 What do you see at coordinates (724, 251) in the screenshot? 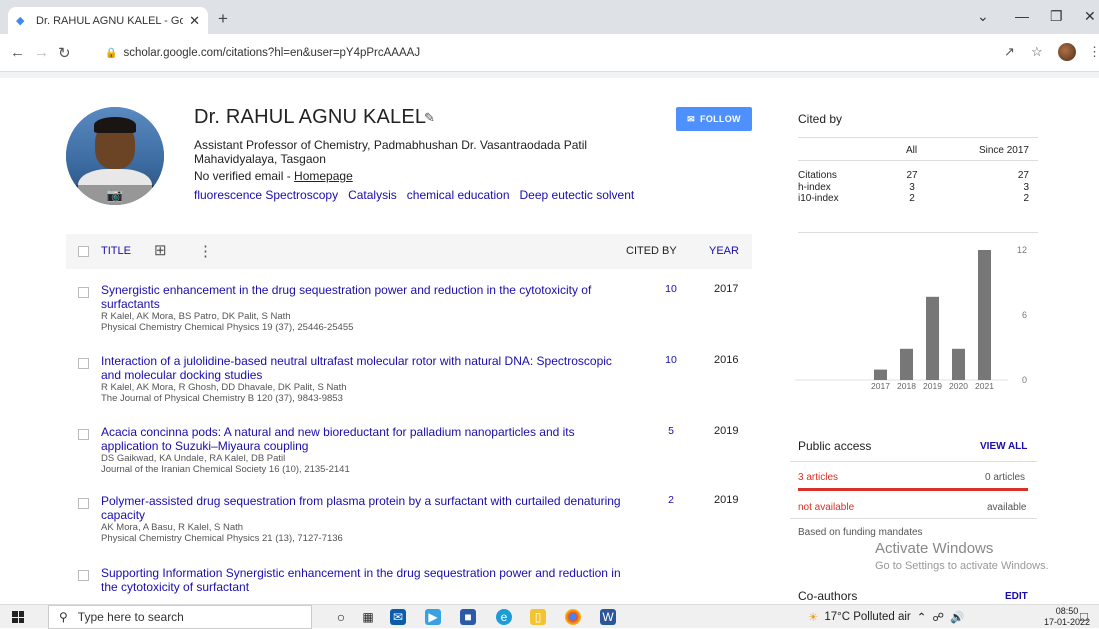
I see `sort-by-year: YEAR` at bounding box center [724, 251].